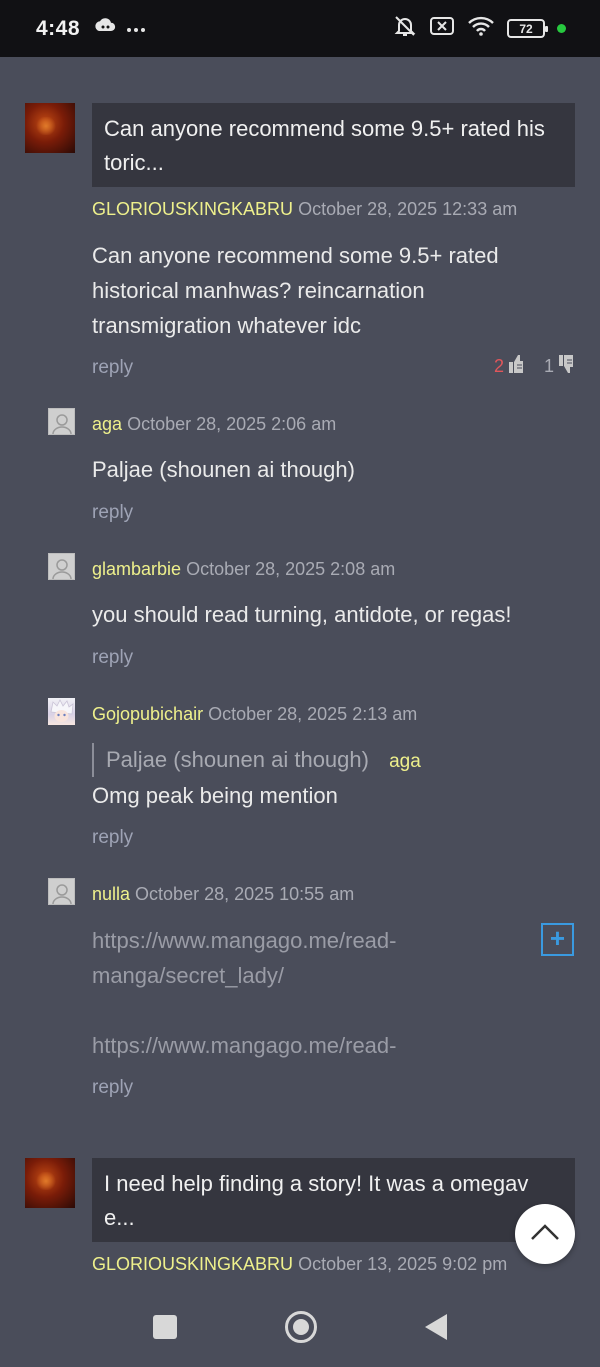 This screenshot has width=600, height=1367. Describe the element at coordinates (566, 366) in the screenshot. I see `thumbs-down-icon` at that location.